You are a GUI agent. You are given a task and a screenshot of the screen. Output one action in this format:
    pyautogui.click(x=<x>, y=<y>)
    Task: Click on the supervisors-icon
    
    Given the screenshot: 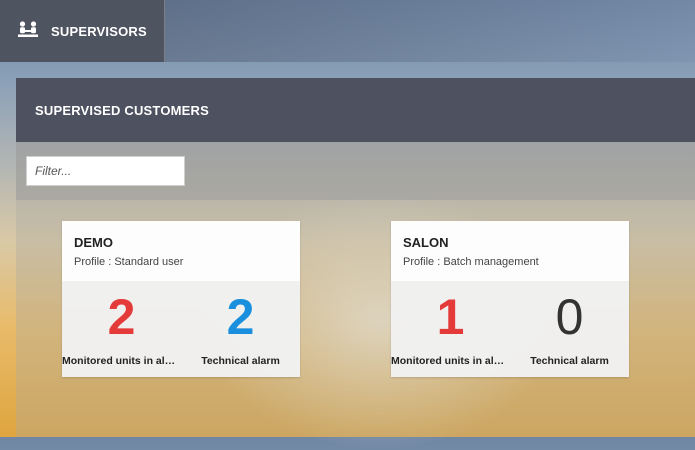 What is the action you would take?
    pyautogui.click(x=34, y=31)
    